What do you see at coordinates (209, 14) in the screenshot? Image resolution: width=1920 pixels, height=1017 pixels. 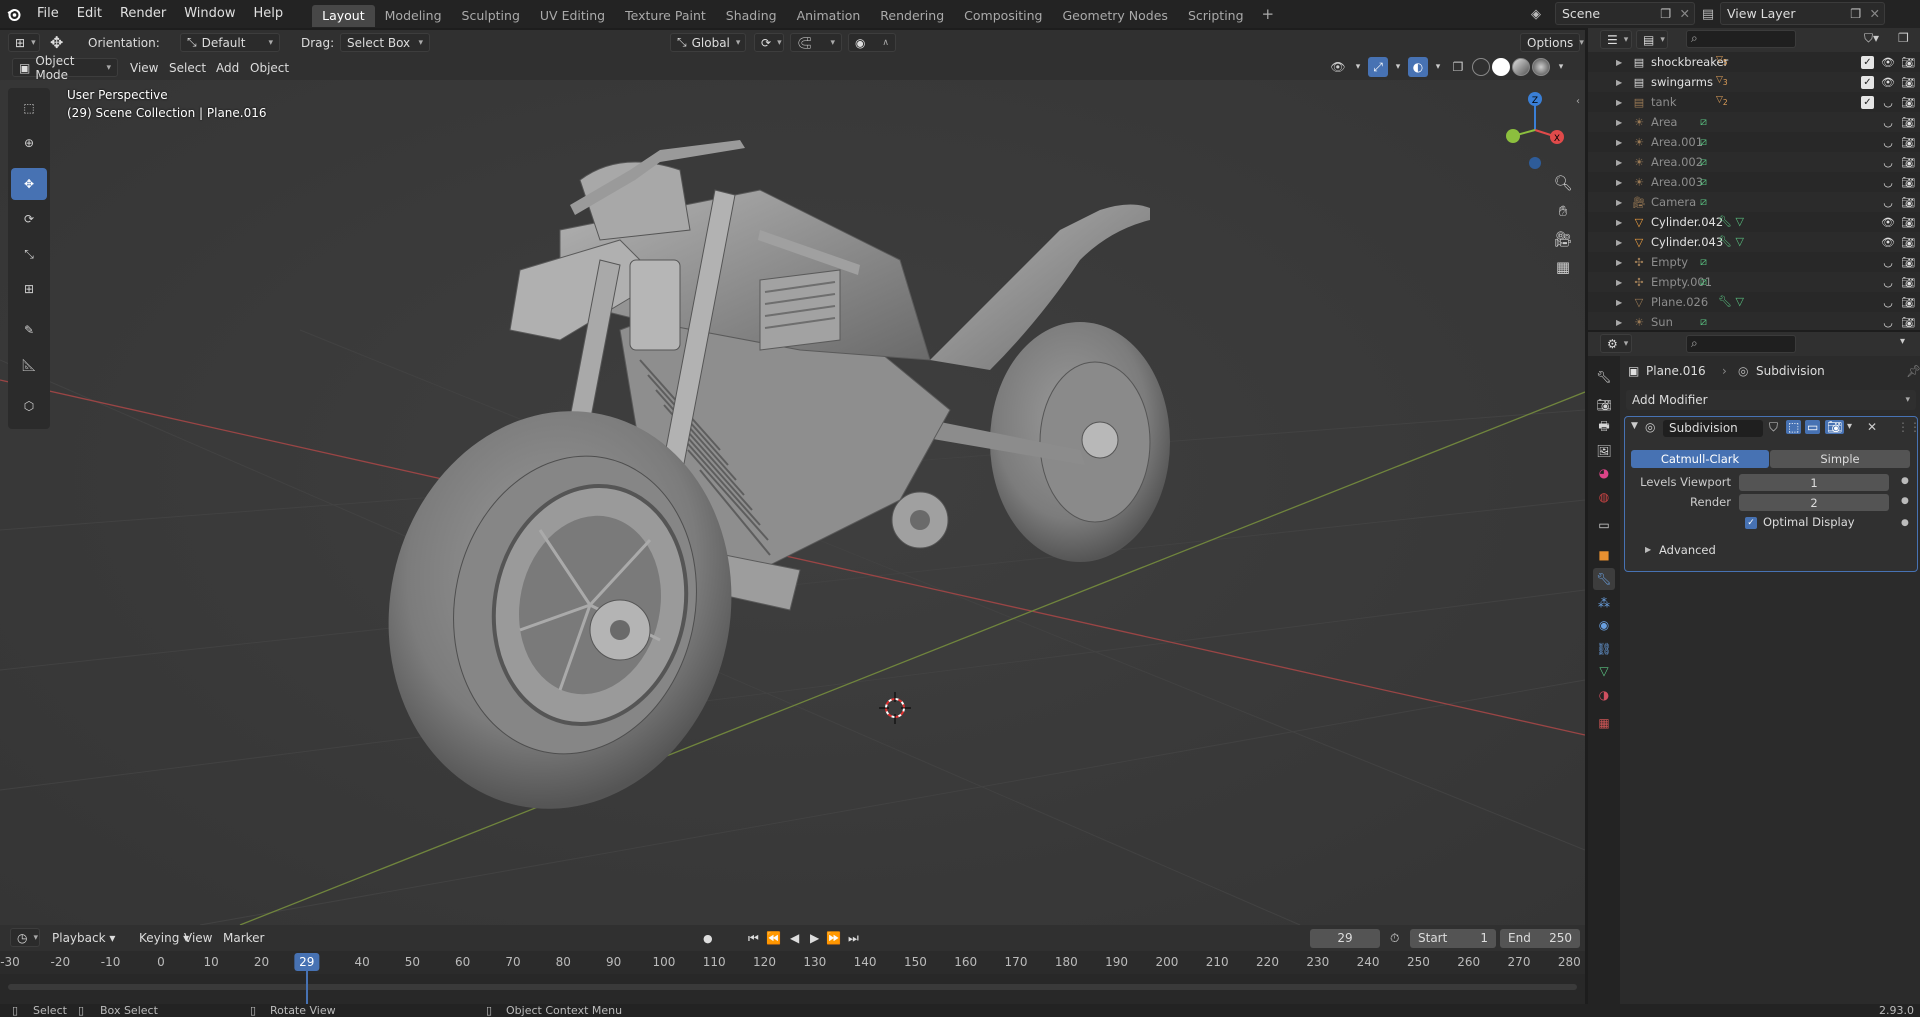 I see `menu-window: Window` at bounding box center [209, 14].